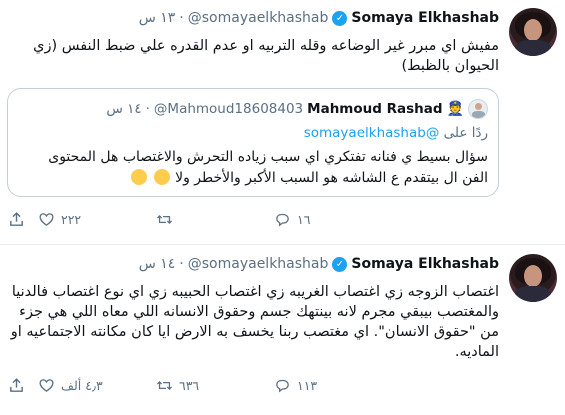 This screenshot has width=565, height=415. What do you see at coordinates (215, 385) in the screenshot?
I see `retweet-button: ٦٣٦` at bounding box center [215, 385].